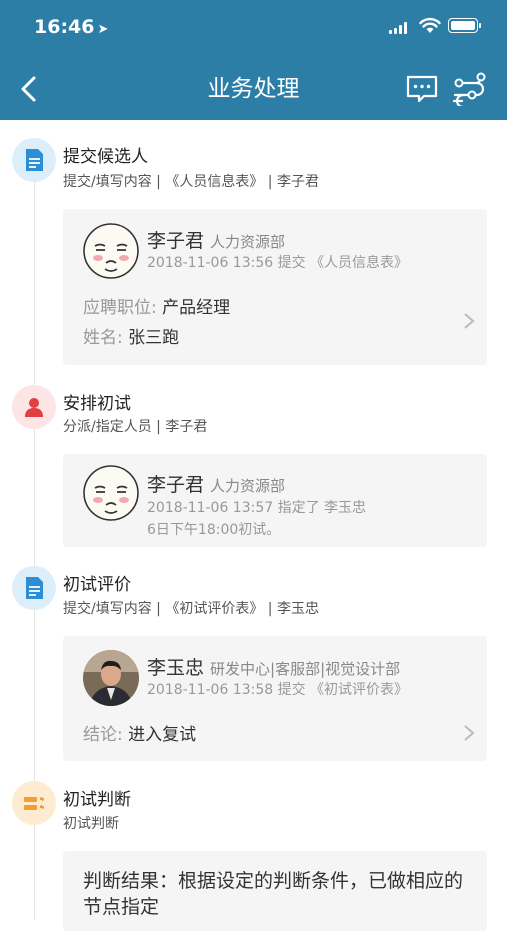  What do you see at coordinates (97, 404) in the screenshot?
I see `step-title: 安排初试` at bounding box center [97, 404].